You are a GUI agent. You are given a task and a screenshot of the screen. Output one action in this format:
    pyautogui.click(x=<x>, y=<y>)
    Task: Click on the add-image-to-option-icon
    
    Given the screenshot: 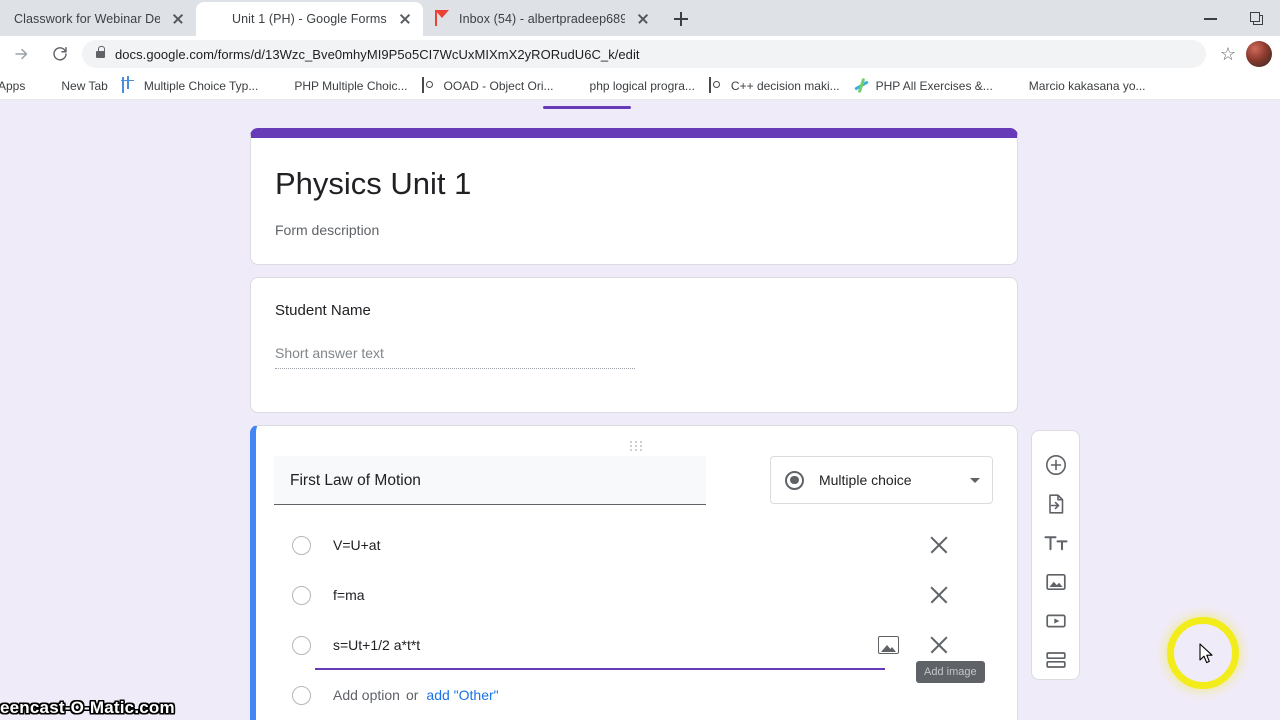 What is the action you would take?
    pyautogui.click(x=889, y=645)
    